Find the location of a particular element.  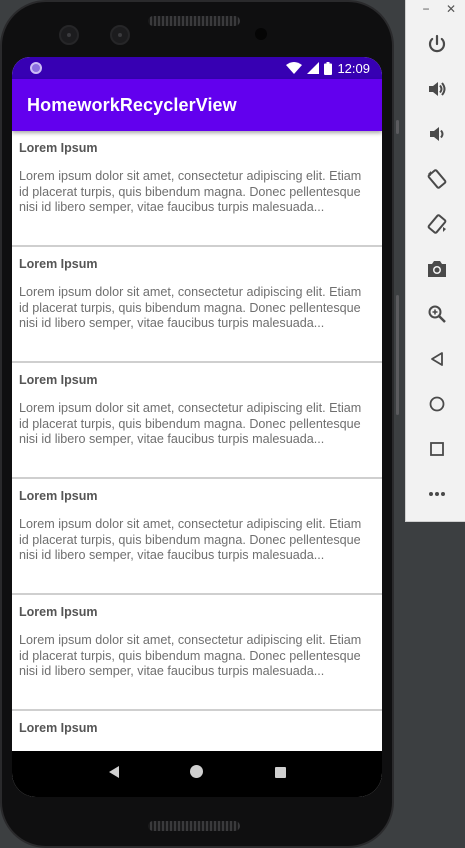

rotate-right-button is located at coordinates (437, 224).